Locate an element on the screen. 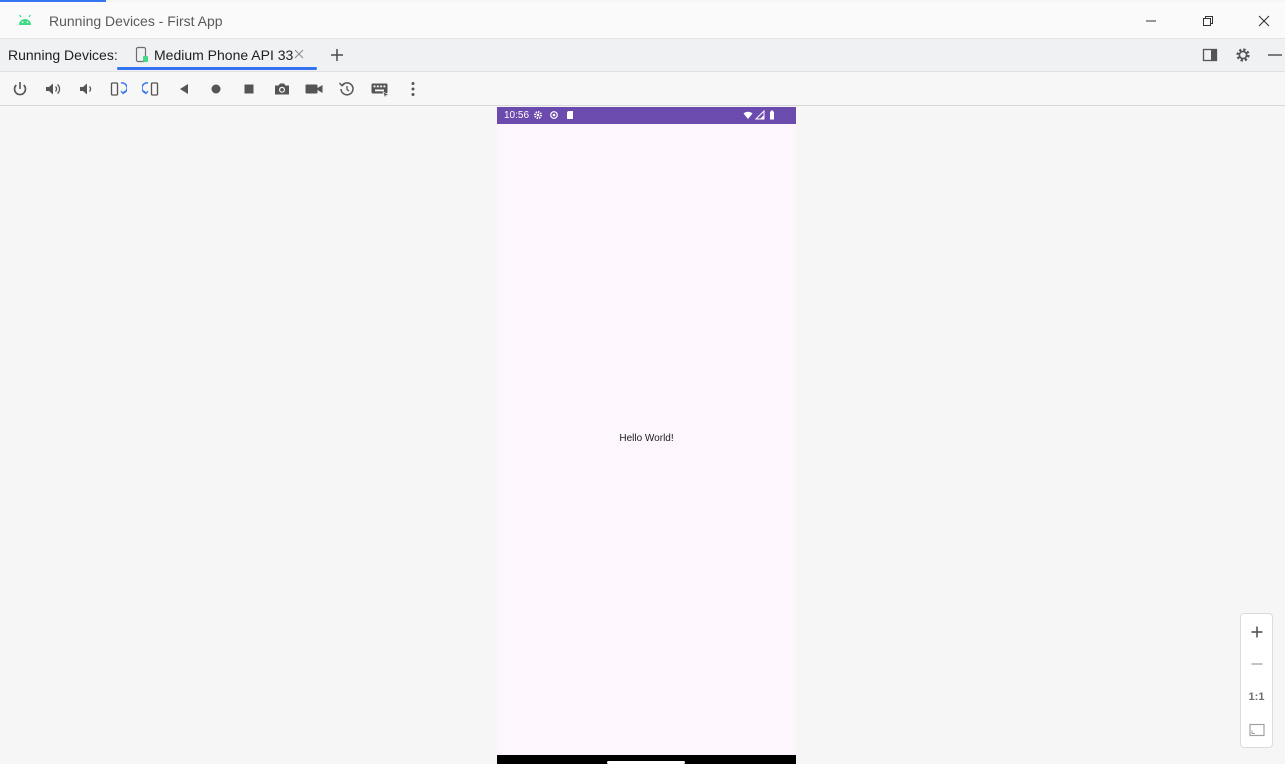  snapshot-icon is located at coordinates (346, 89).